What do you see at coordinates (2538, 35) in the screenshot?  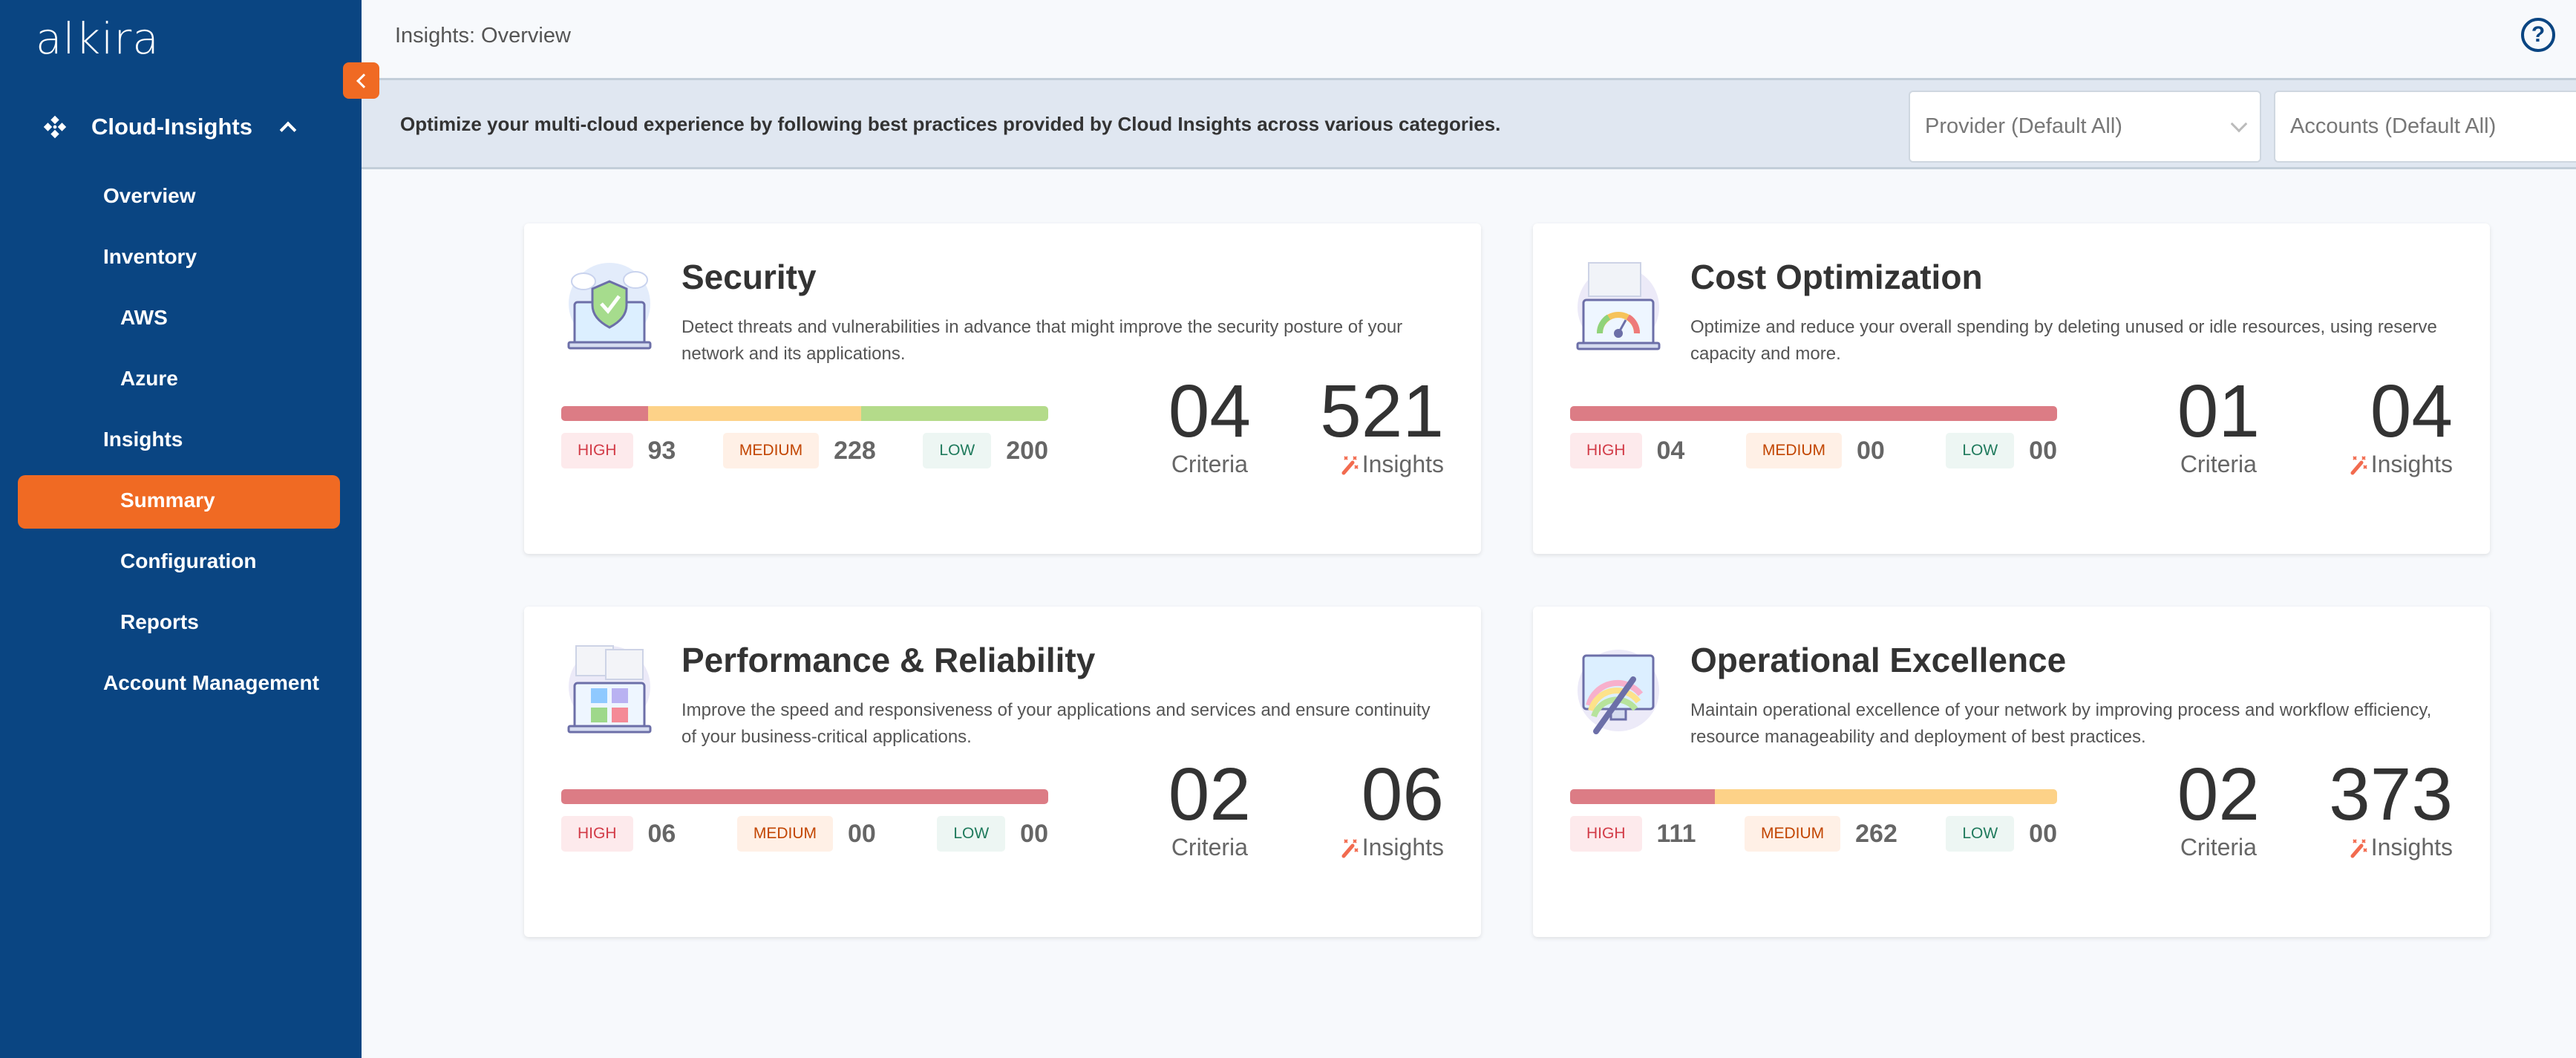 I see `help-icon: ?` at bounding box center [2538, 35].